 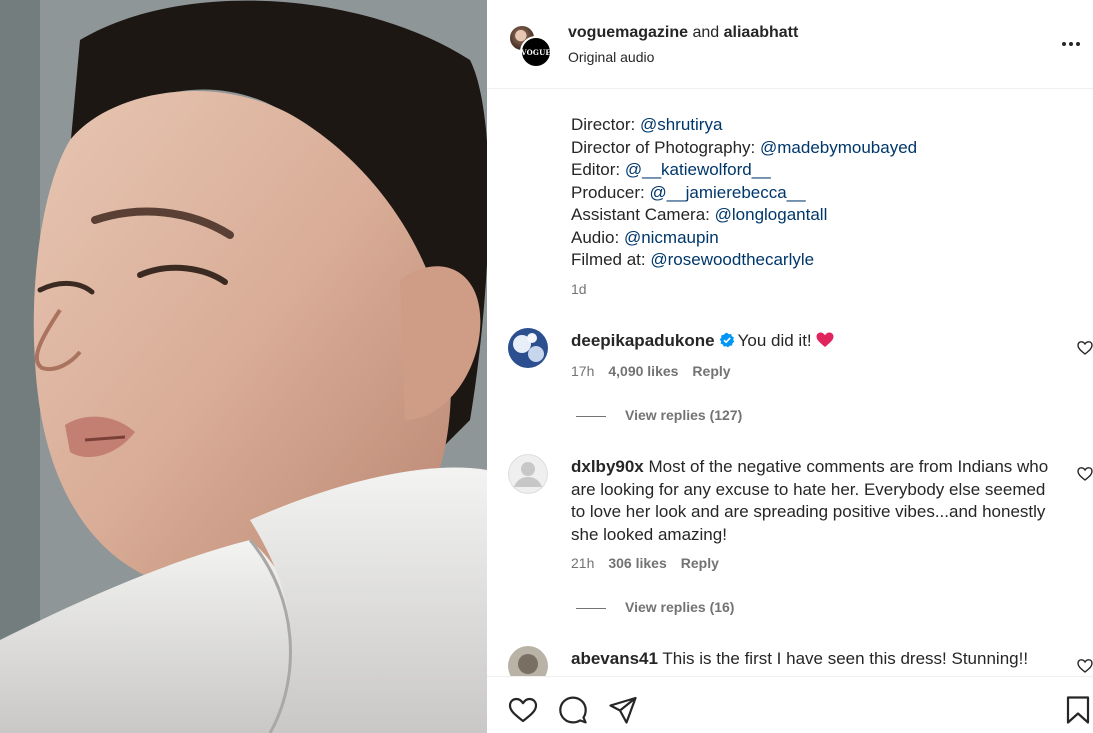 What do you see at coordinates (643, 340) in the screenshot?
I see `comment-username: deepikapadukone` at bounding box center [643, 340].